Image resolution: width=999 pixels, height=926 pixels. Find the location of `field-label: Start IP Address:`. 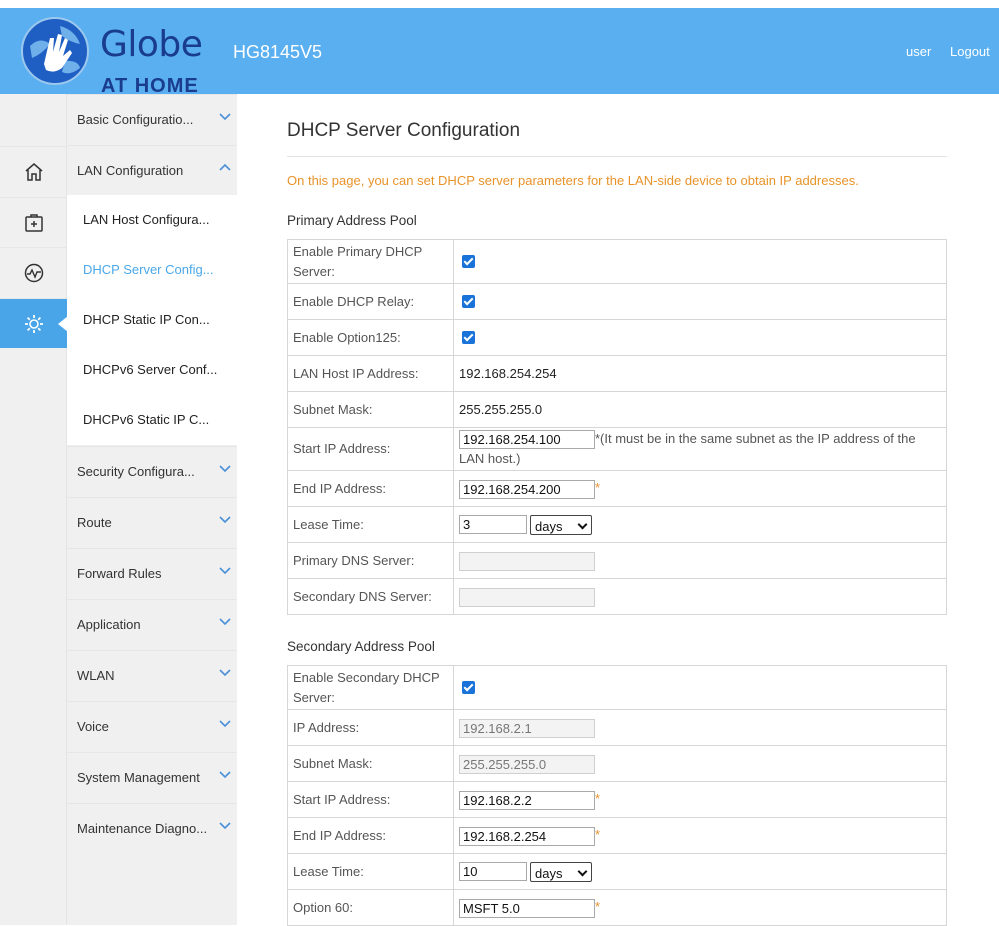

field-label: Start IP Address: is located at coordinates (370, 799).